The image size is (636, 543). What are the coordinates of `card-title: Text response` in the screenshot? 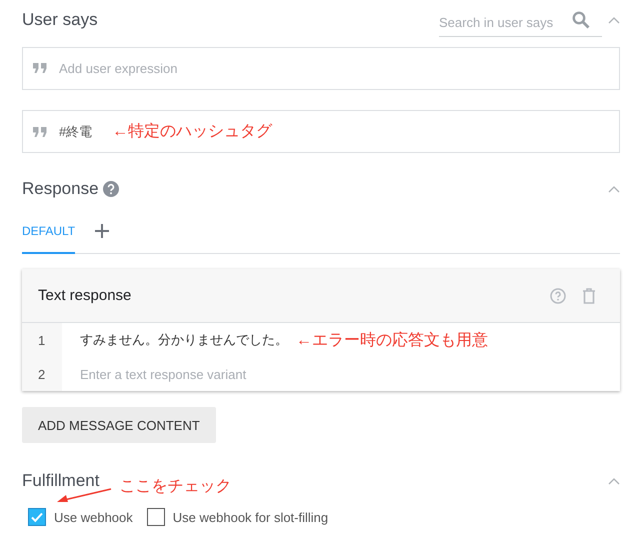 It's located at (85, 295).